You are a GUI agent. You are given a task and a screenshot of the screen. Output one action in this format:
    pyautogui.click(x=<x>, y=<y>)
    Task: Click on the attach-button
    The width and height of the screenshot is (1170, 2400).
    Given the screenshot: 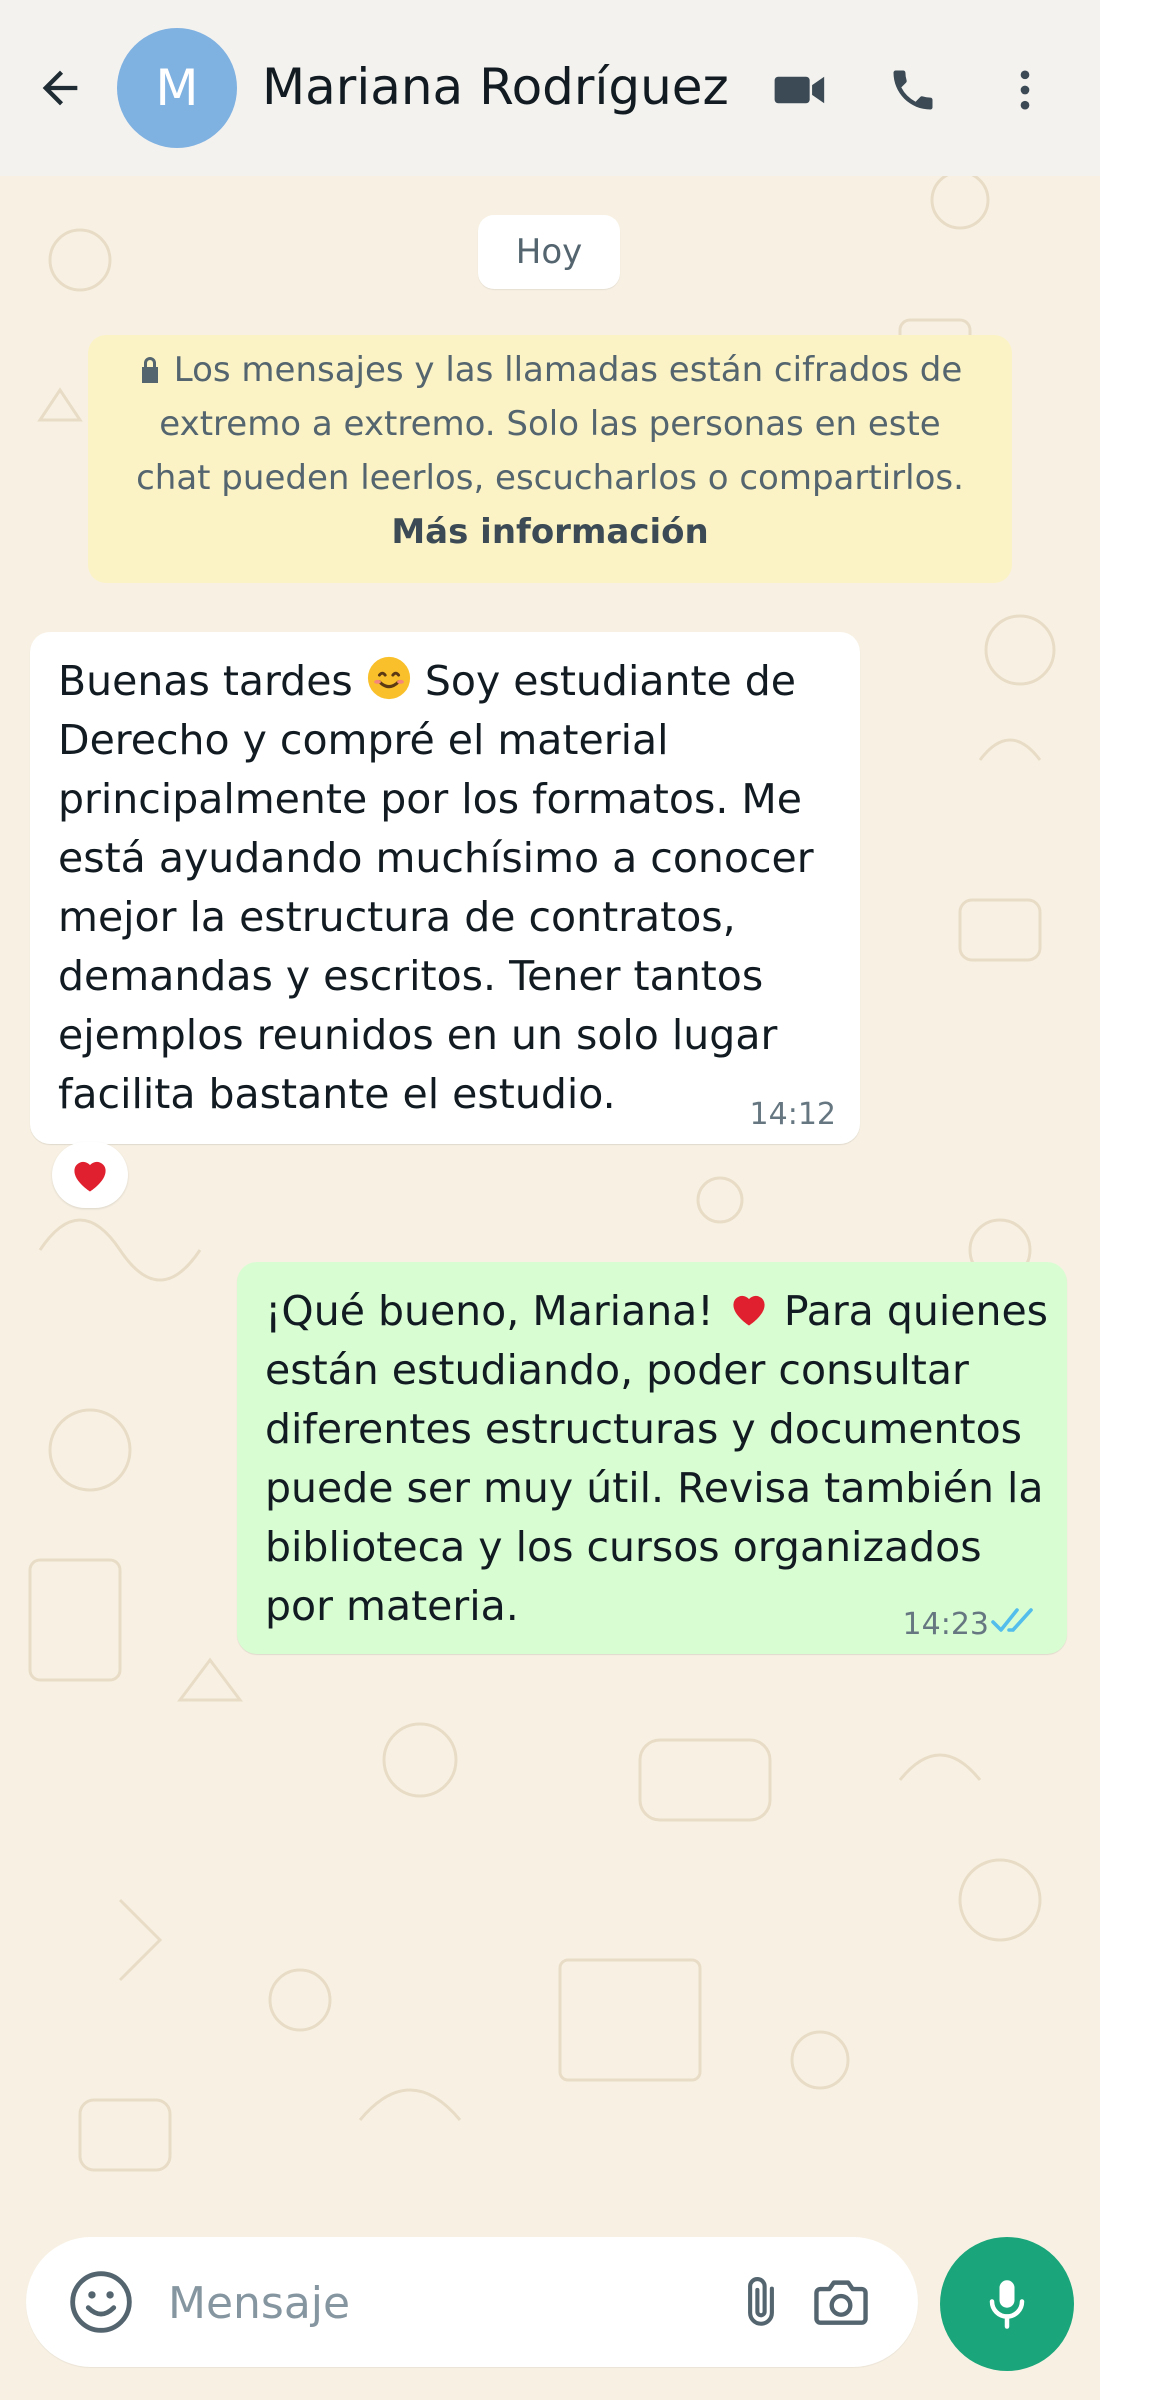 What is the action you would take?
    pyautogui.click(x=761, y=2302)
    